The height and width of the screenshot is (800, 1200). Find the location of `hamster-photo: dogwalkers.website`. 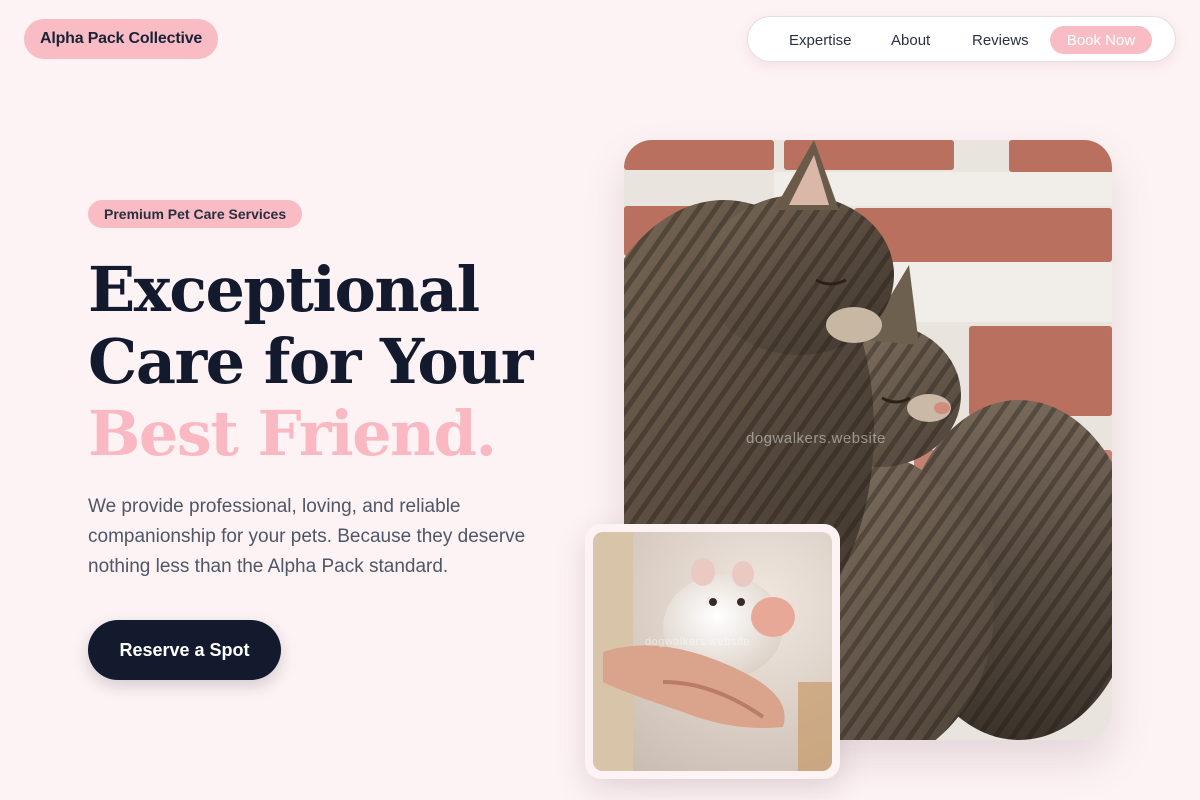

hamster-photo: dogwalkers.website is located at coordinates (712, 651).